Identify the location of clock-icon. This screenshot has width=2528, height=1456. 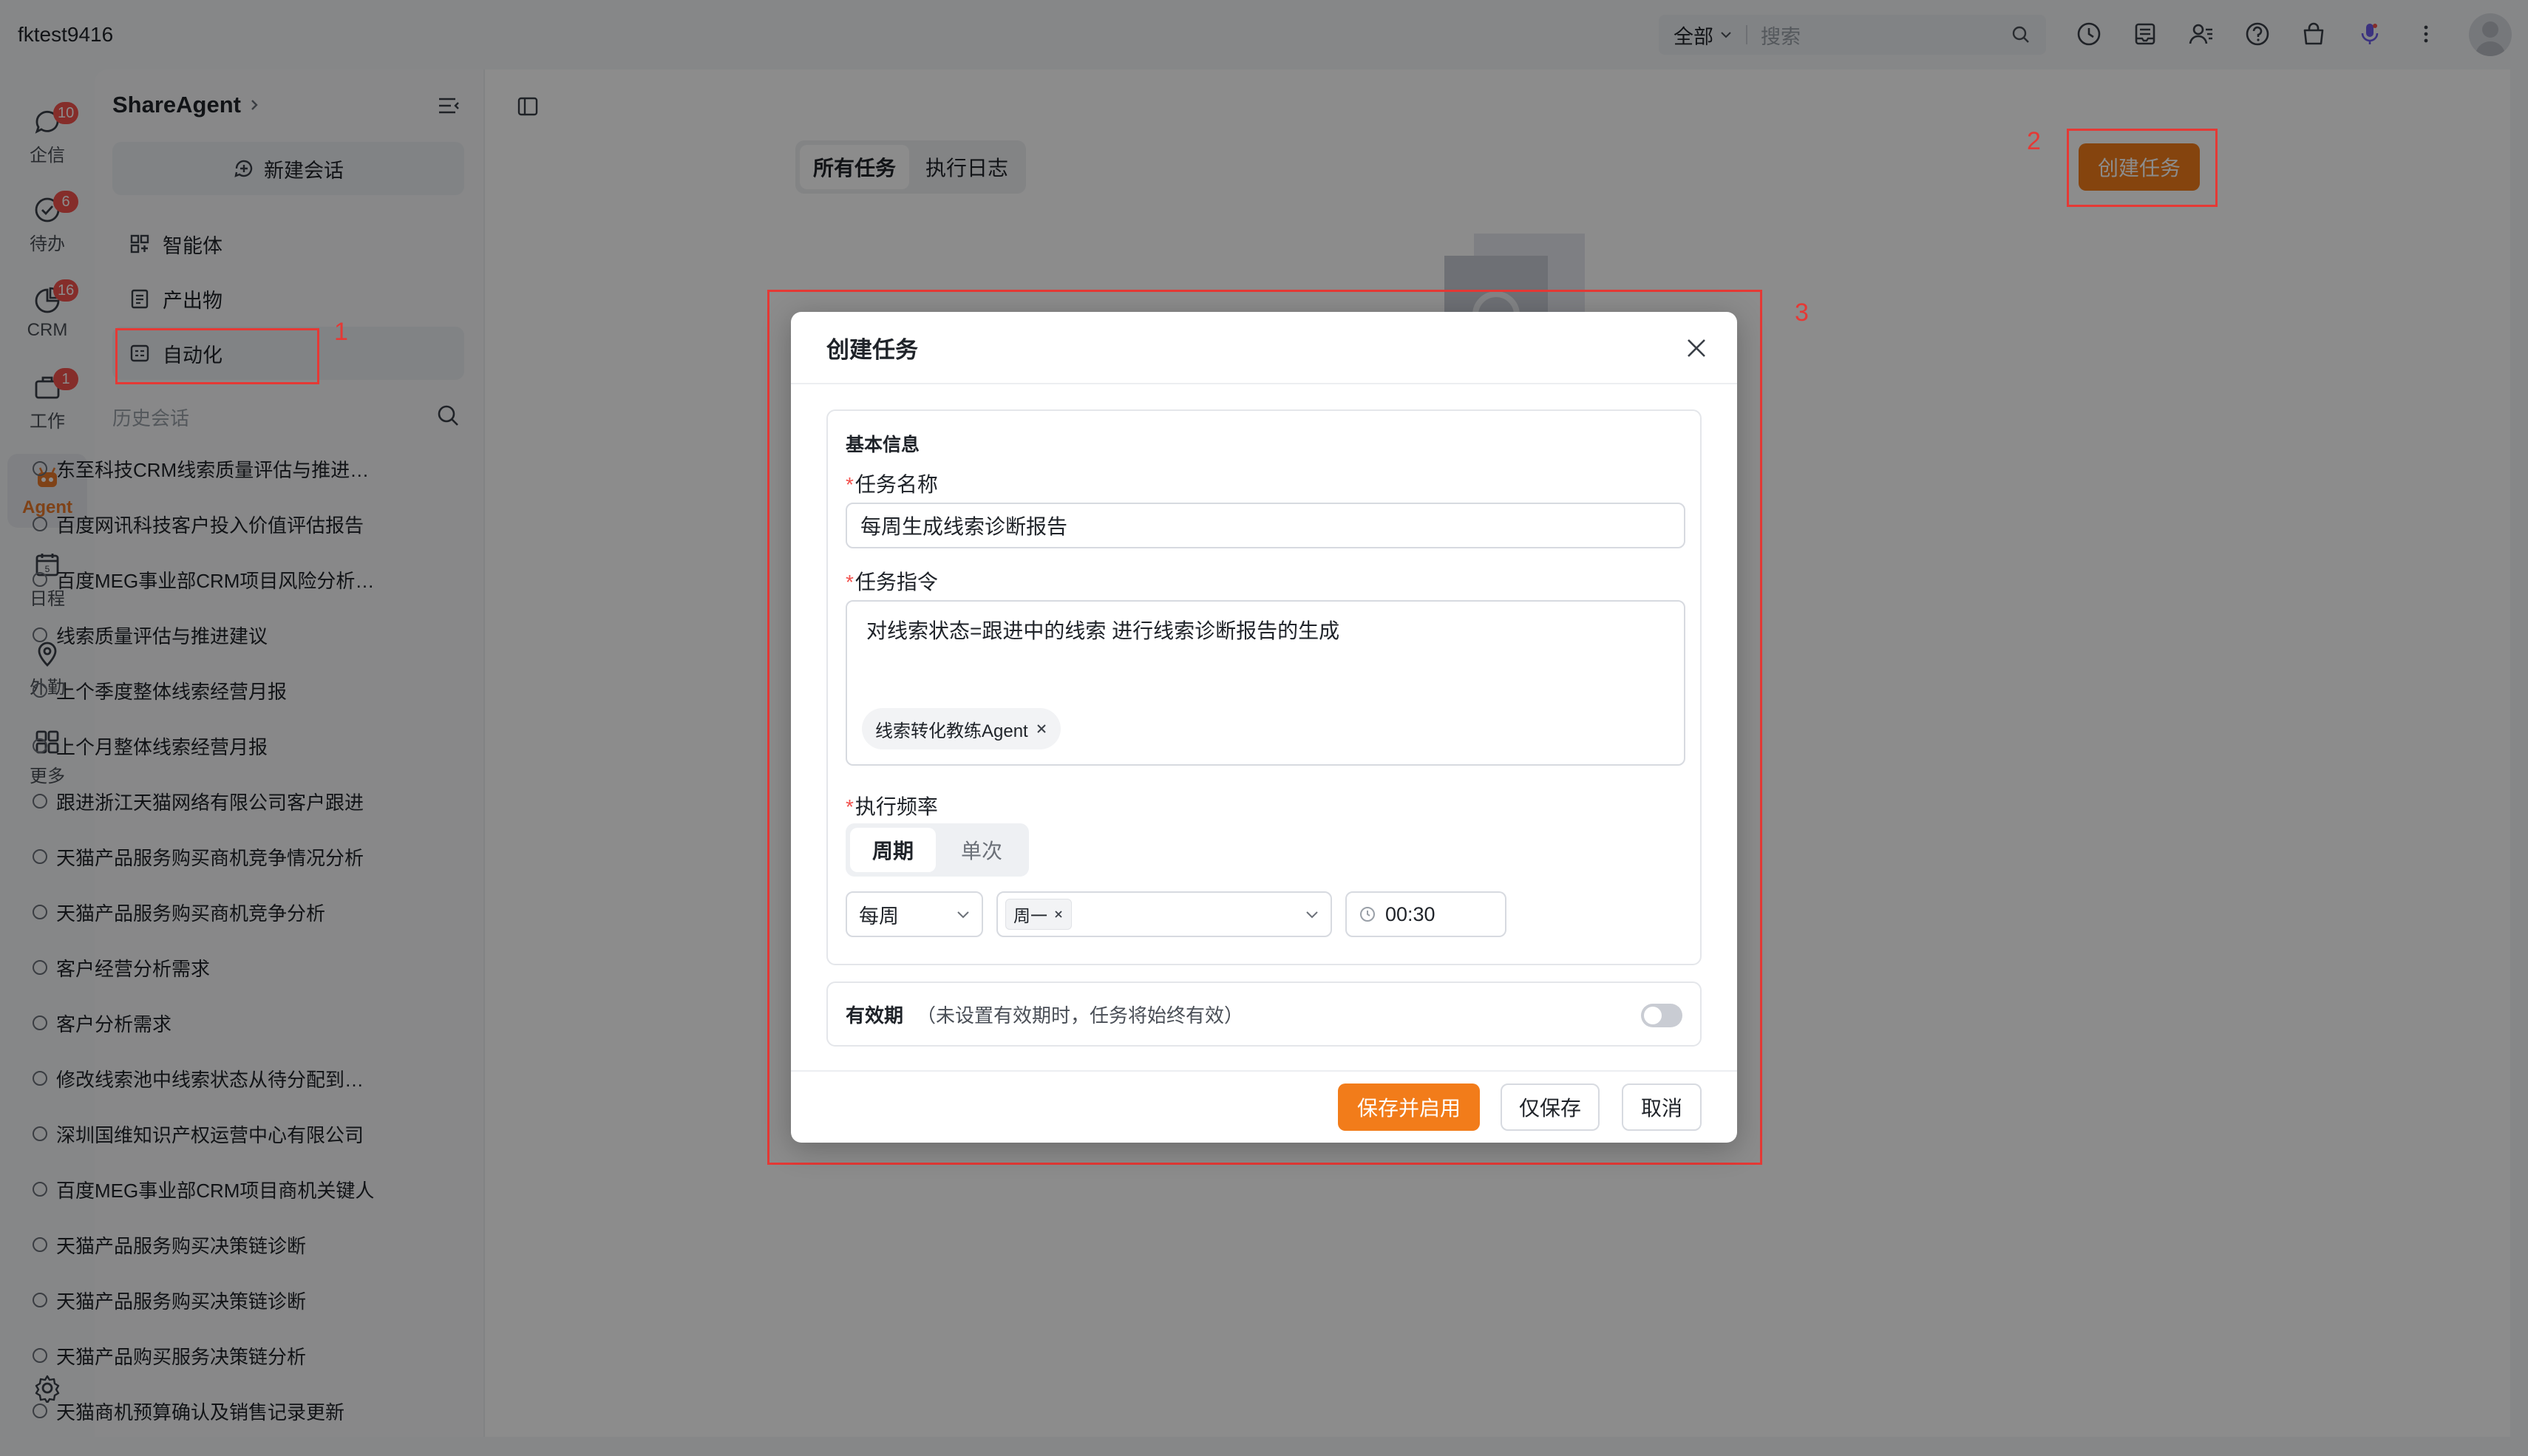
(1367, 914).